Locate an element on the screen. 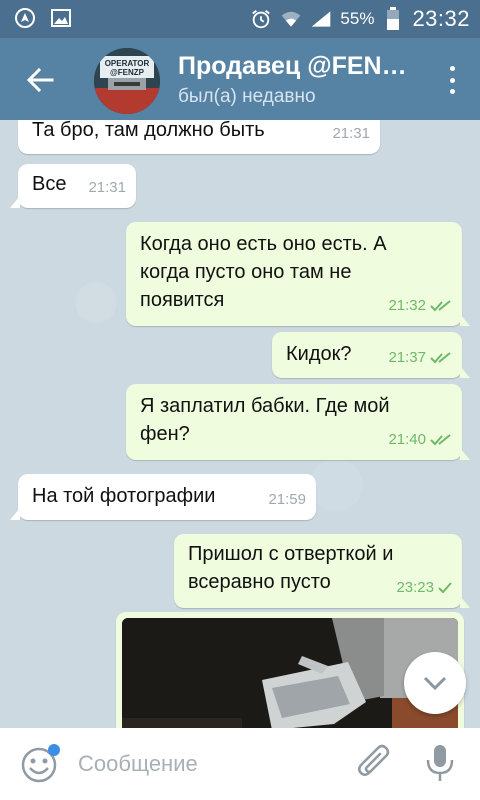 The width and height of the screenshot is (480, 800). mic-icon is located at coordinates (440, 763).